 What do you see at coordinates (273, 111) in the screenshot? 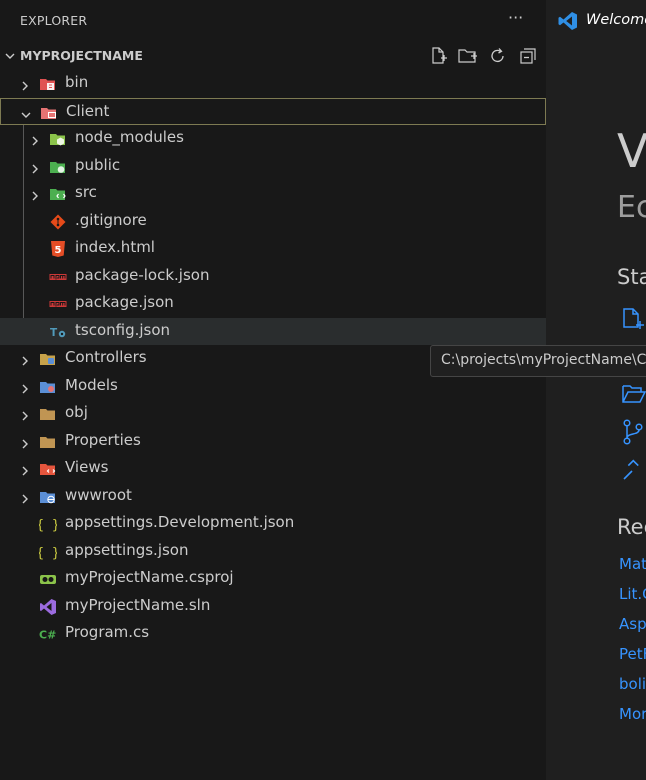
I see `tree-item-client: Client` at bounding box center [273, 111].